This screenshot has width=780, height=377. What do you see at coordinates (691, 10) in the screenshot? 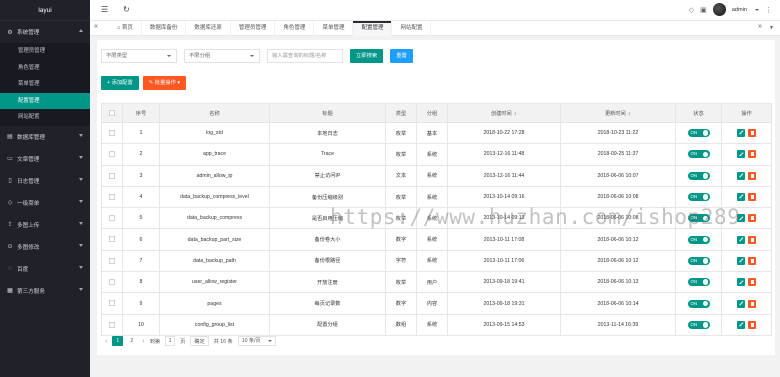
I see `tag-icon: ◇` at bounding box center [691, 10].